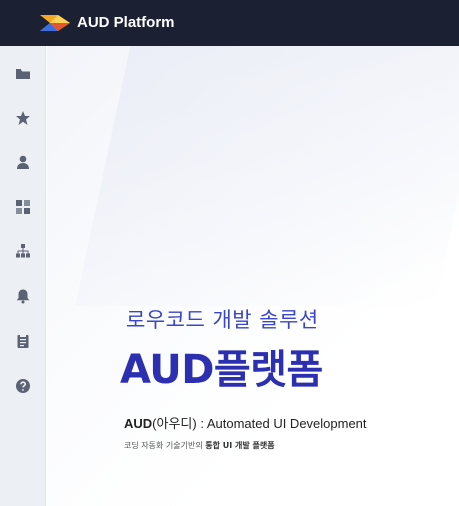 This screenshot has width=459, height=506. I want to click on app-title: AUD Platform, so click(126, 23).